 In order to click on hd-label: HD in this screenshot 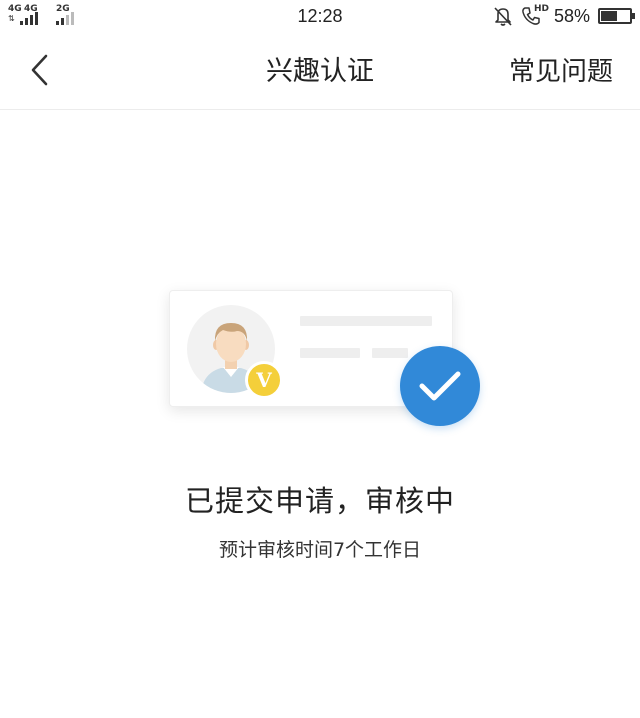, I will do `click(541, 9)`.